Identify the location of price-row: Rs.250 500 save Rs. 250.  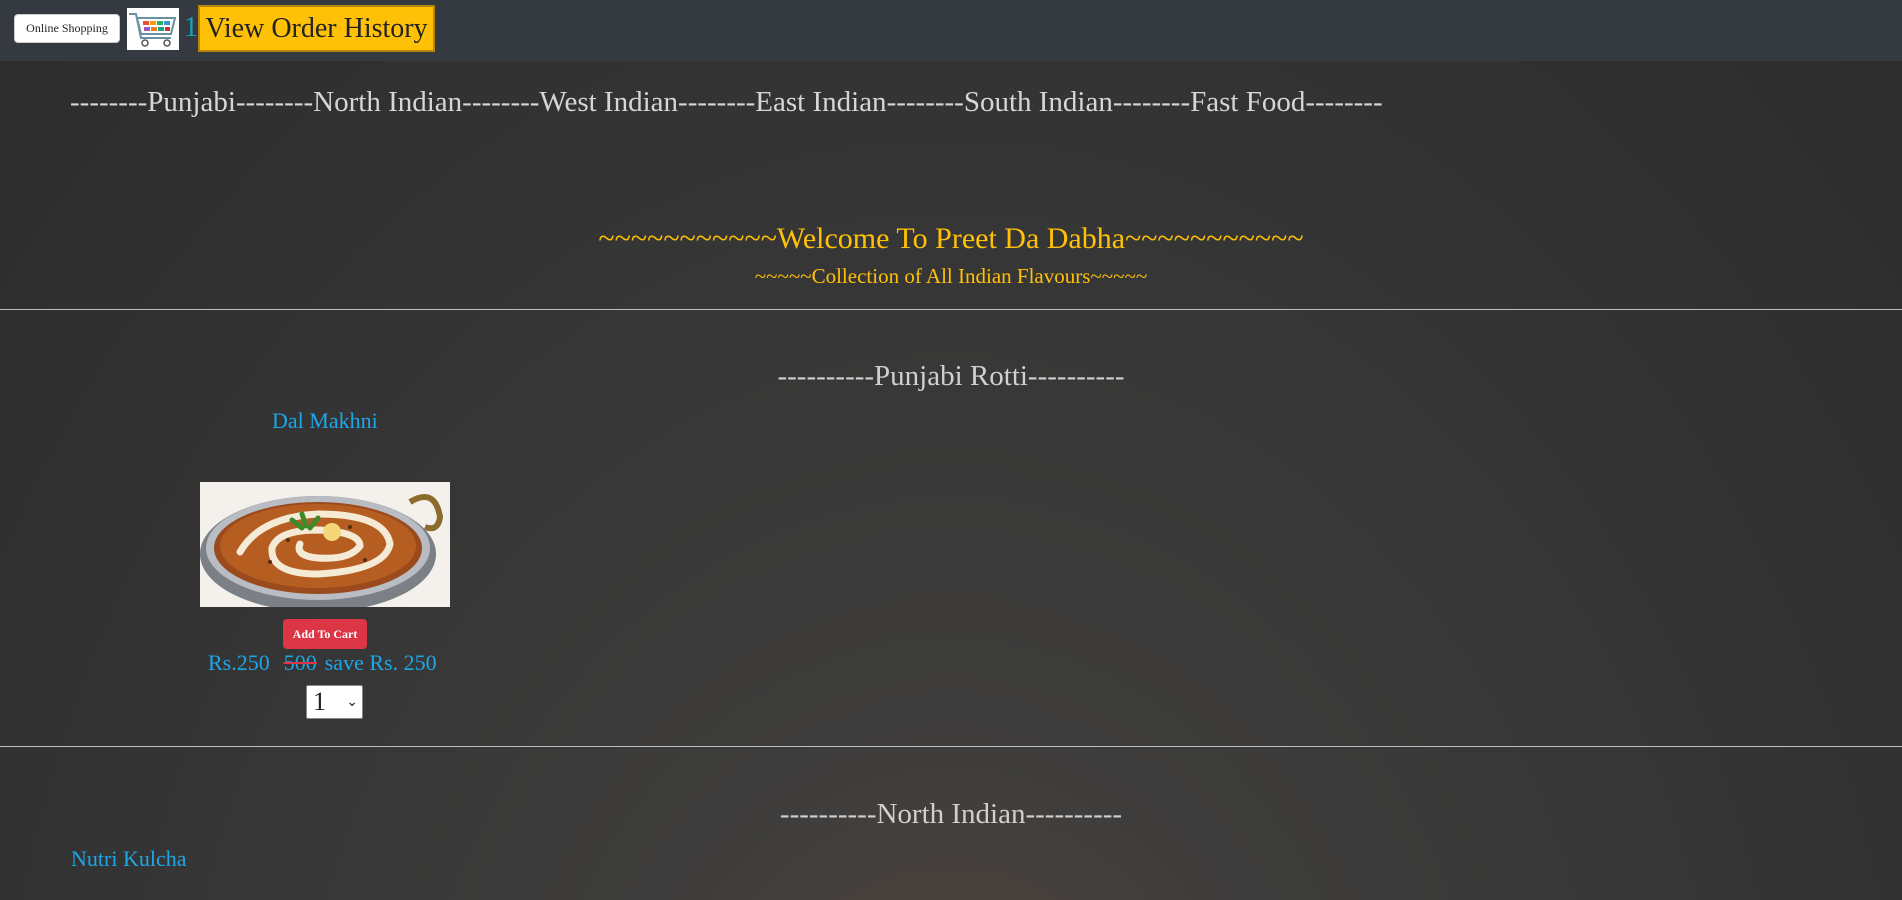
(322, 663).